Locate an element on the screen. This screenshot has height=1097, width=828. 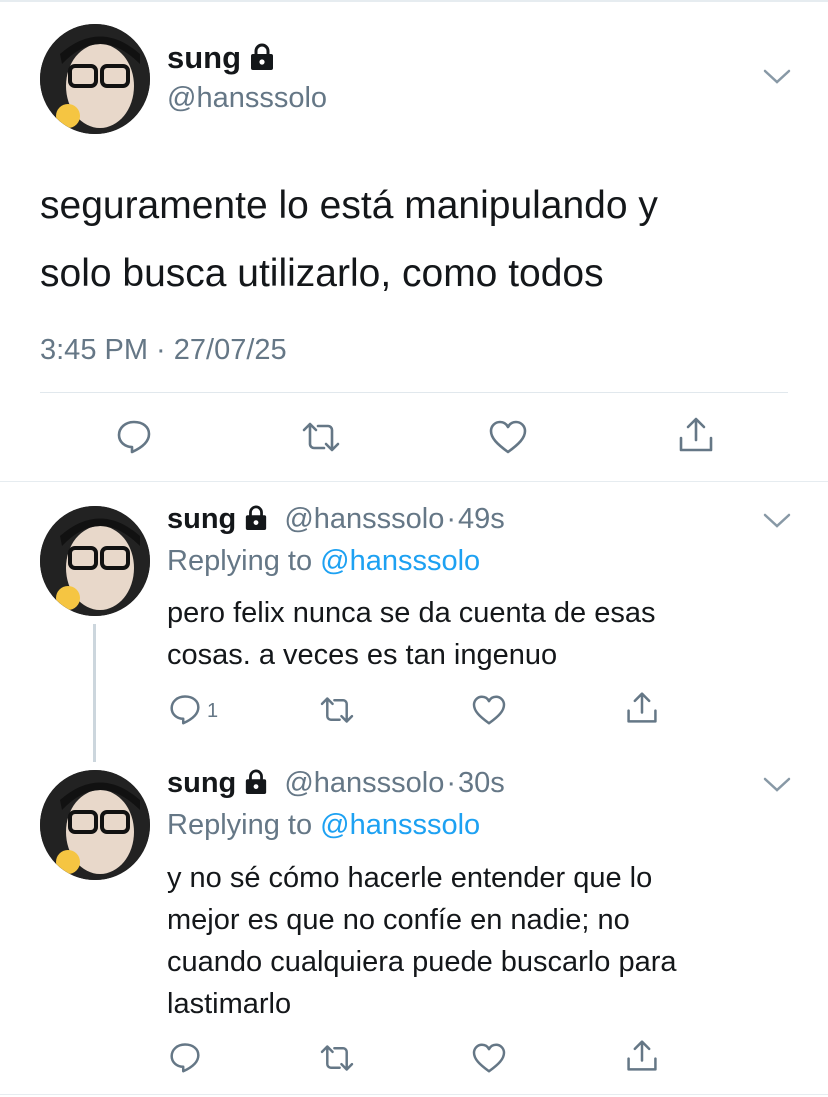
reply-header: sung @hansssolo·49s is located at coordinates (336, 521).